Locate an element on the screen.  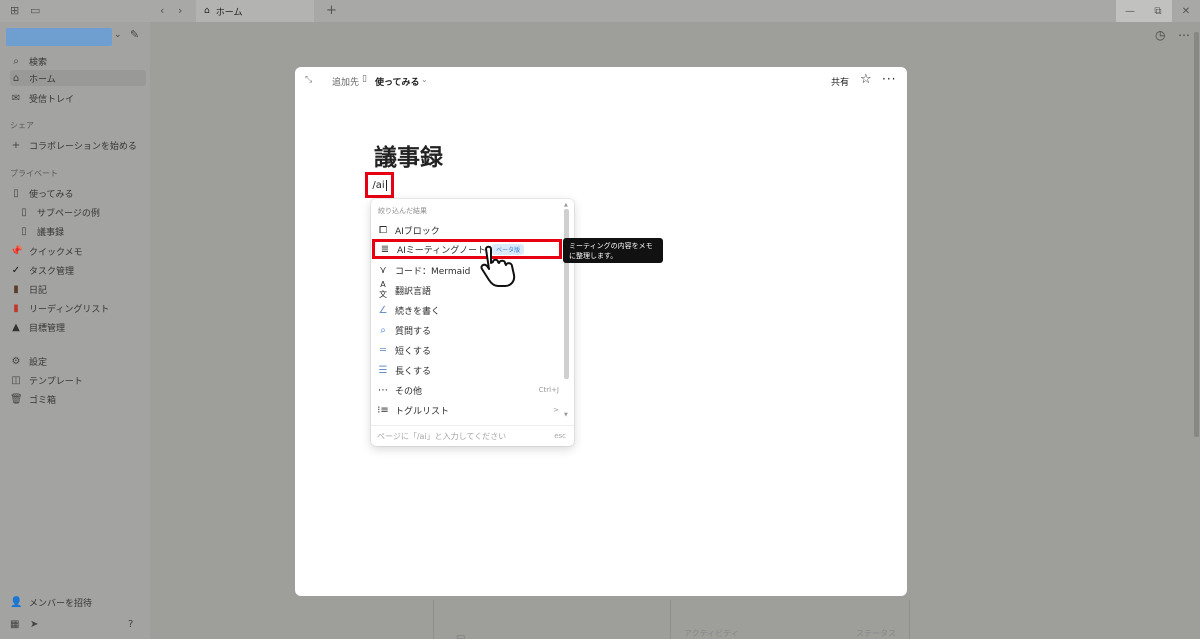
mermaid-icon: ⋎ is located at coordinates (383, 270).